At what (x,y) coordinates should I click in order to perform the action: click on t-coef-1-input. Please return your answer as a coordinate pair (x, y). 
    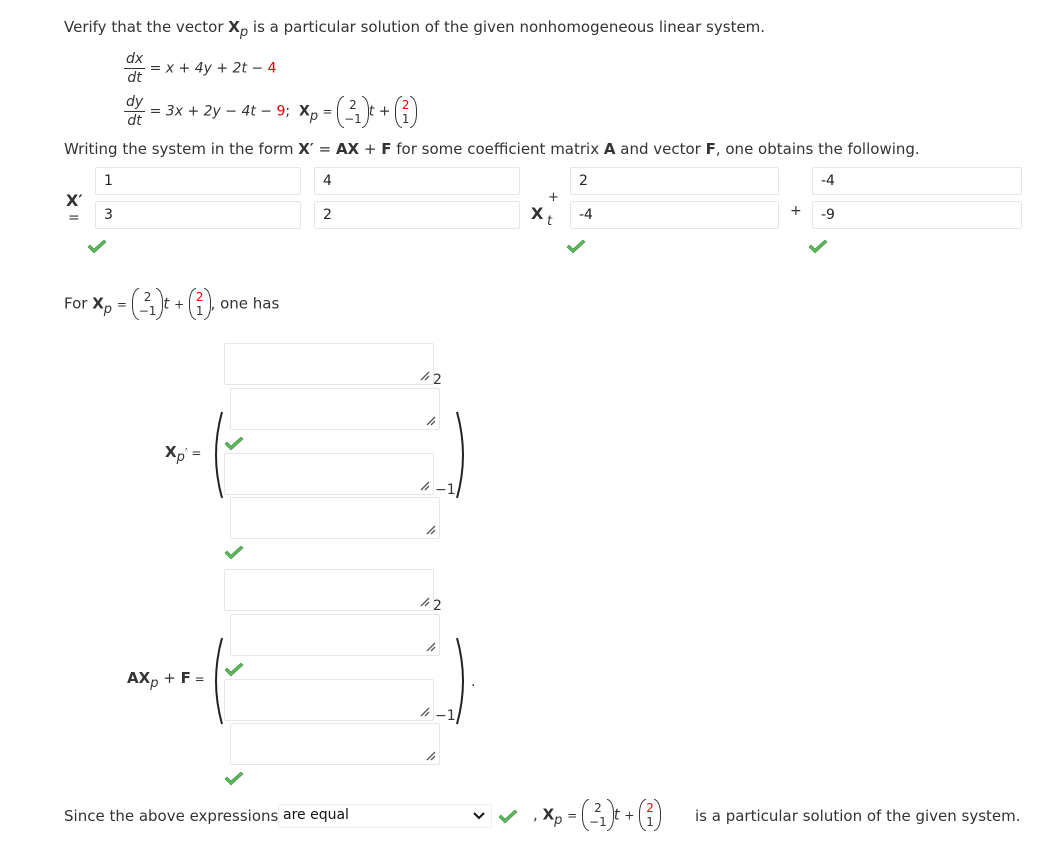
    Looking at the image, I should click on (674, 181).